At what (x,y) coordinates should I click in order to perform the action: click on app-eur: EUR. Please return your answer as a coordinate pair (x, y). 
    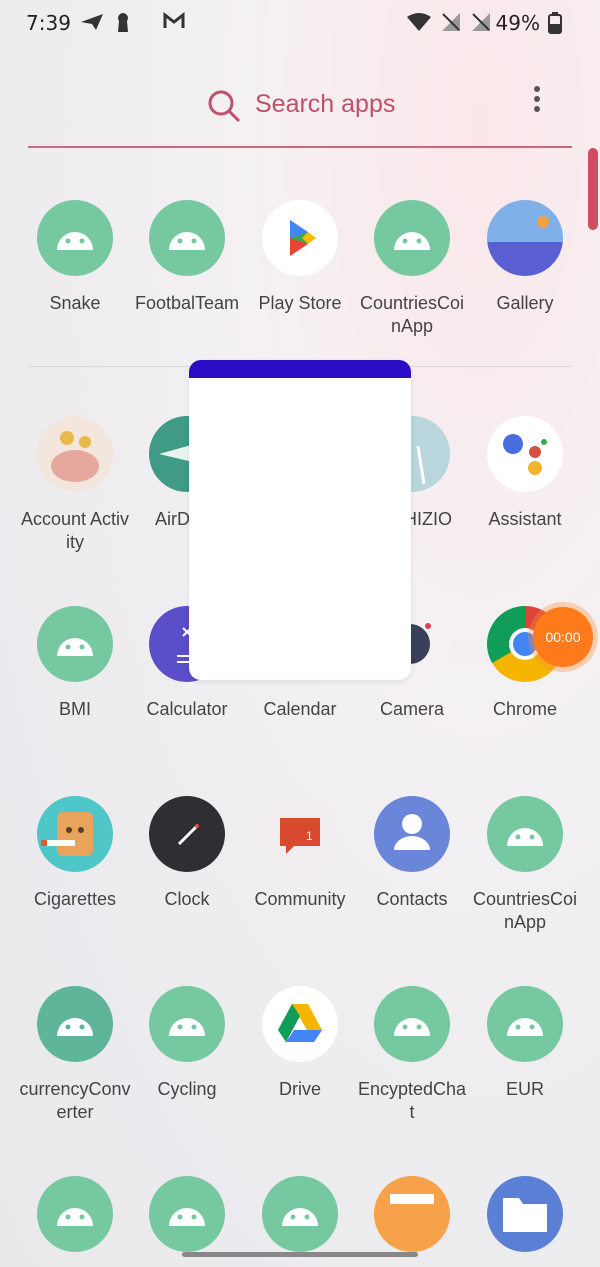
    Looking at the image, I should click on (525, 1043).